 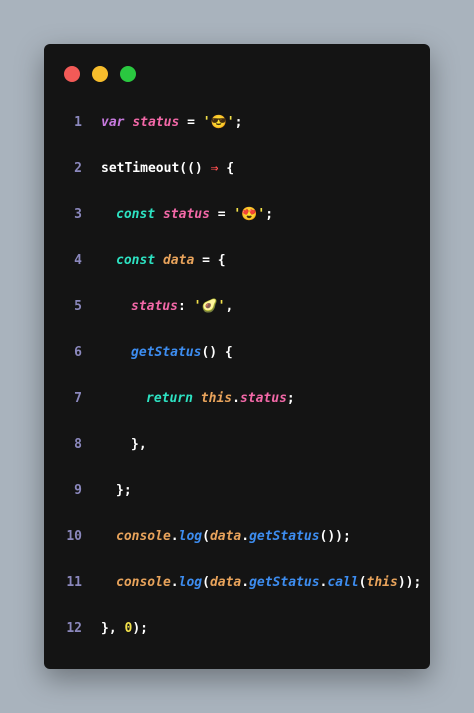 I want to click on code-token: :, so click(x=185, y=306).